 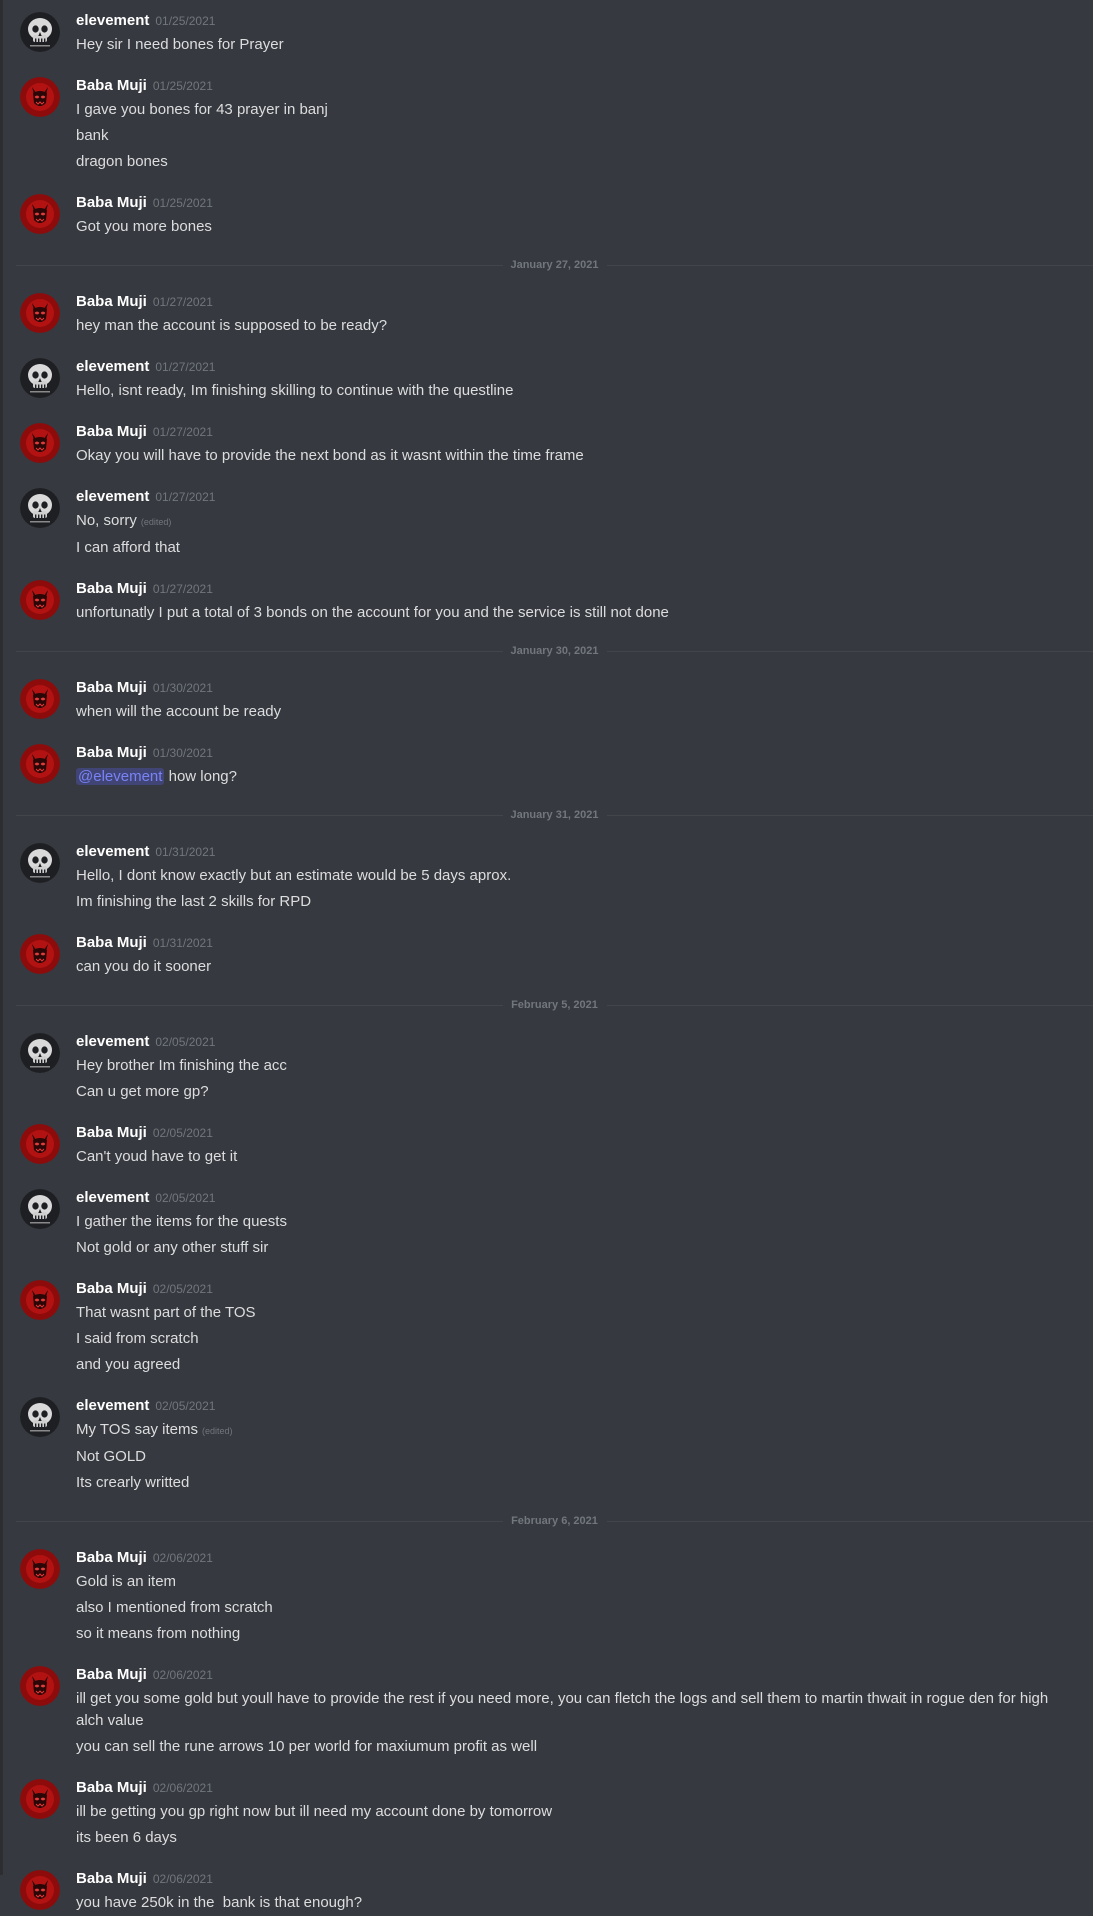 I want to click on message-text: Gold is an item, so click(x=574, y=1582).